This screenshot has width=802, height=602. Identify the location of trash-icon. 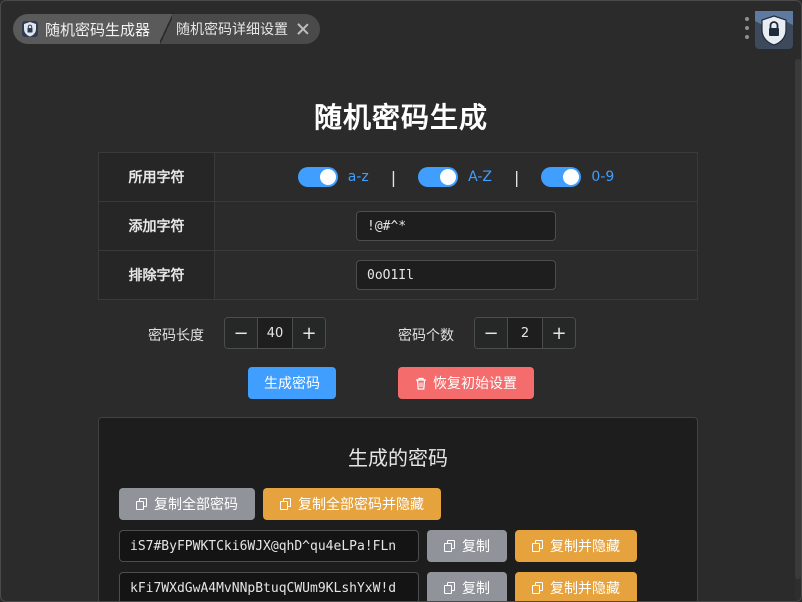
(421, 383).